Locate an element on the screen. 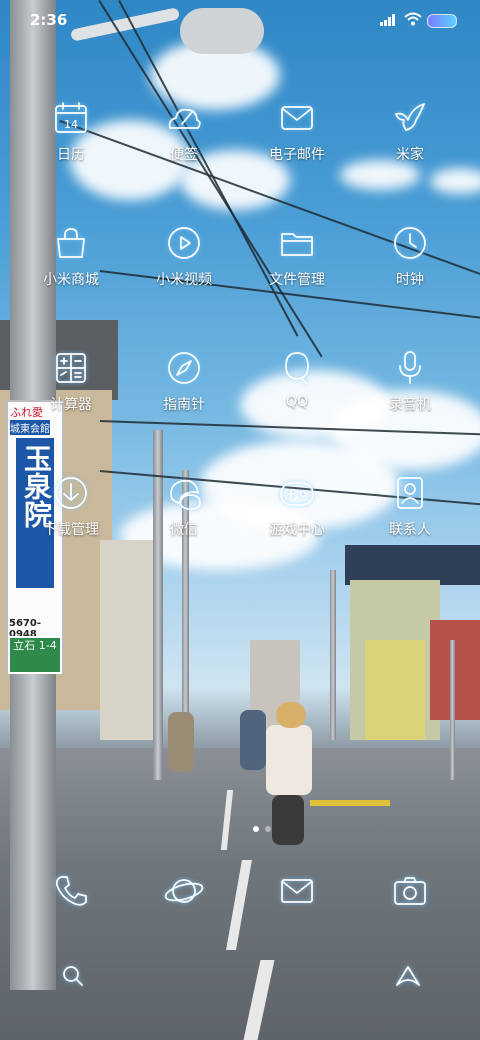  wallpaper-address-sign: 立石 1-4 is located at coordinates (35, 655).